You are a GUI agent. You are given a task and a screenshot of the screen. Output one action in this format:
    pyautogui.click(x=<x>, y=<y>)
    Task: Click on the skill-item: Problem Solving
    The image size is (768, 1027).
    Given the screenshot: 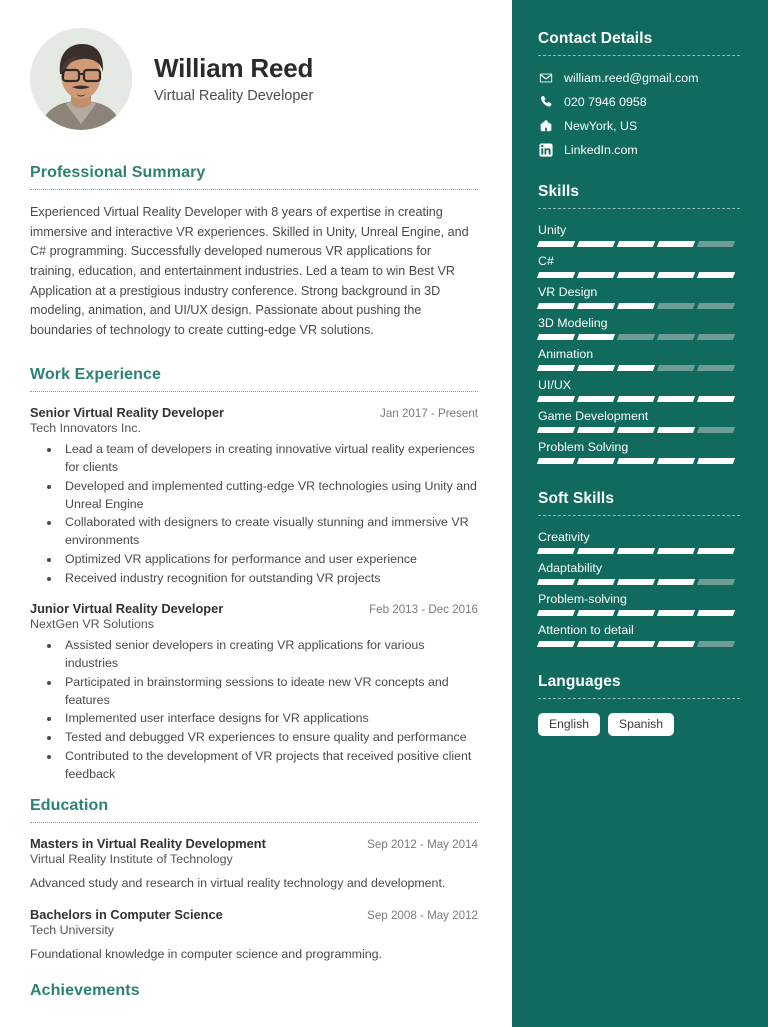 What is the action you would take?
    pyautogui.click(x=638, y=452)
    